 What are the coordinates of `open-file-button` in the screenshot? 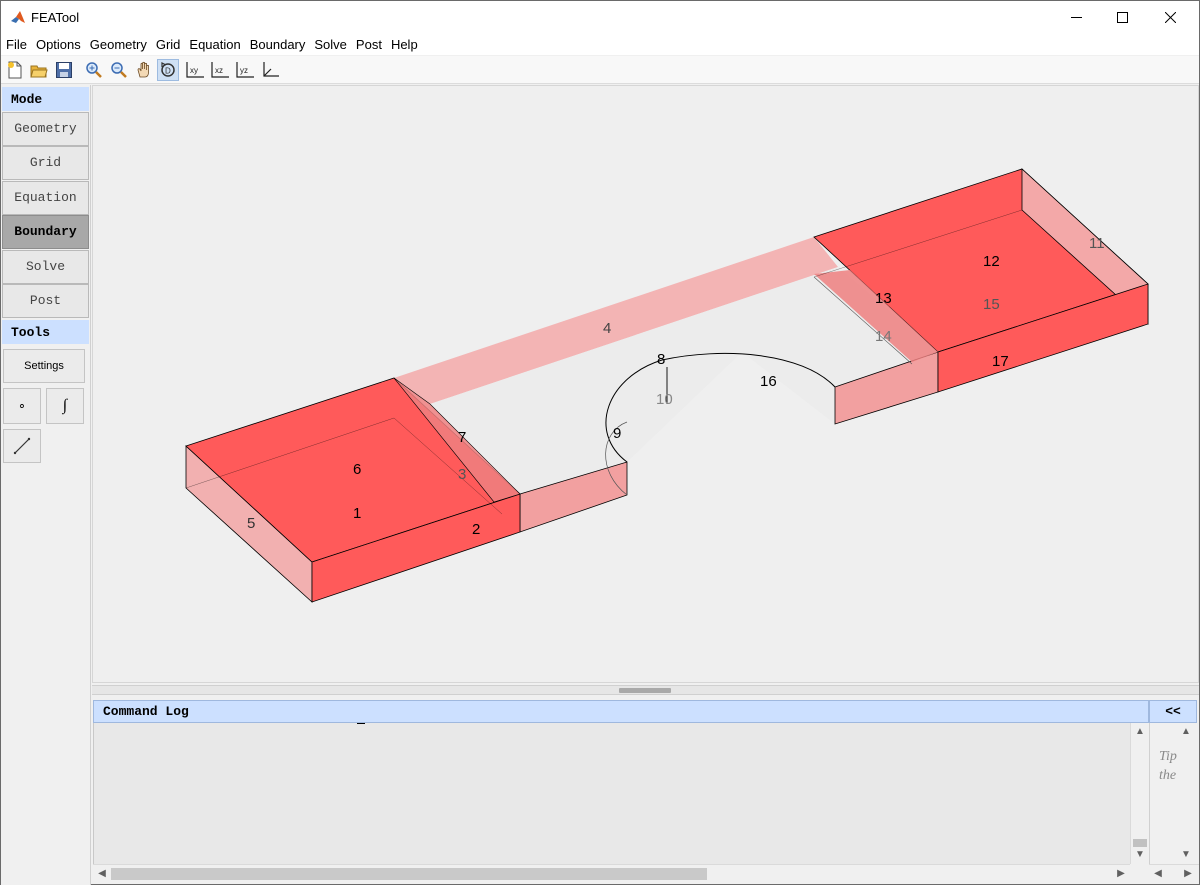 It's located at (39, 70).